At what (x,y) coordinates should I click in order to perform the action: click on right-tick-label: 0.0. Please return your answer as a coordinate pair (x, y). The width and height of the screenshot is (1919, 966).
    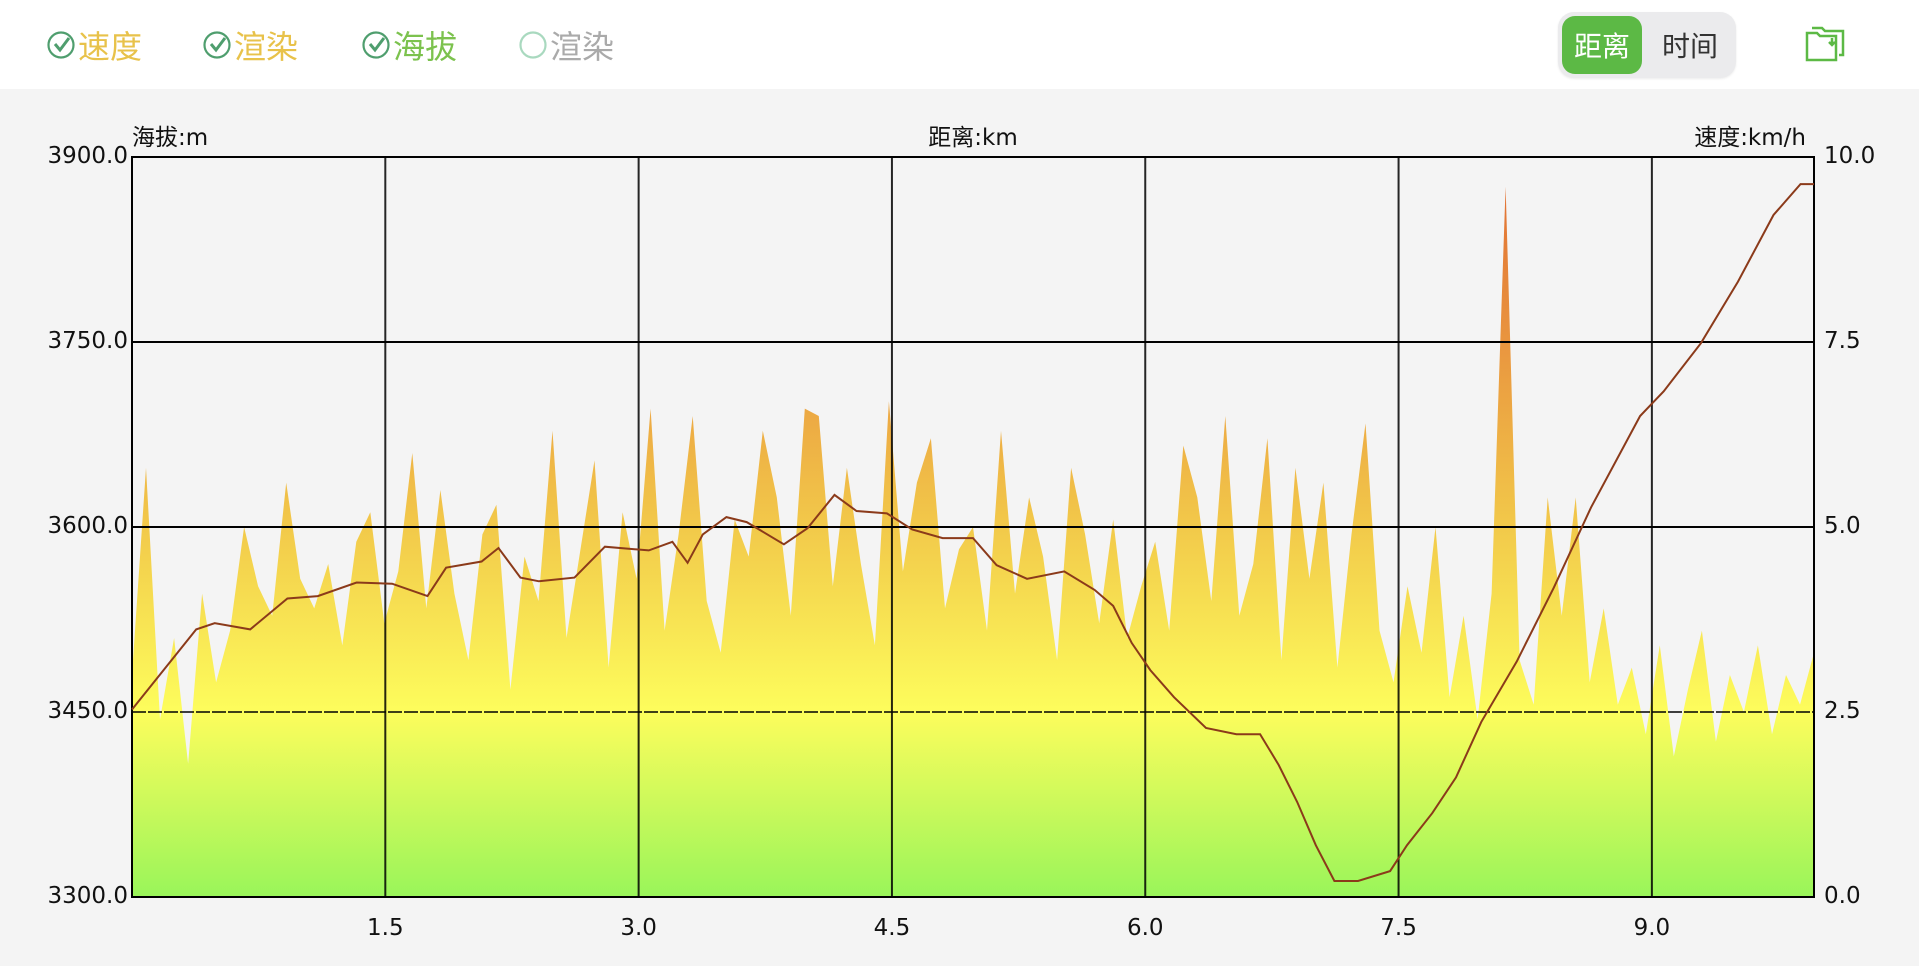
    Looking at the image, I should click on (1842, 896).